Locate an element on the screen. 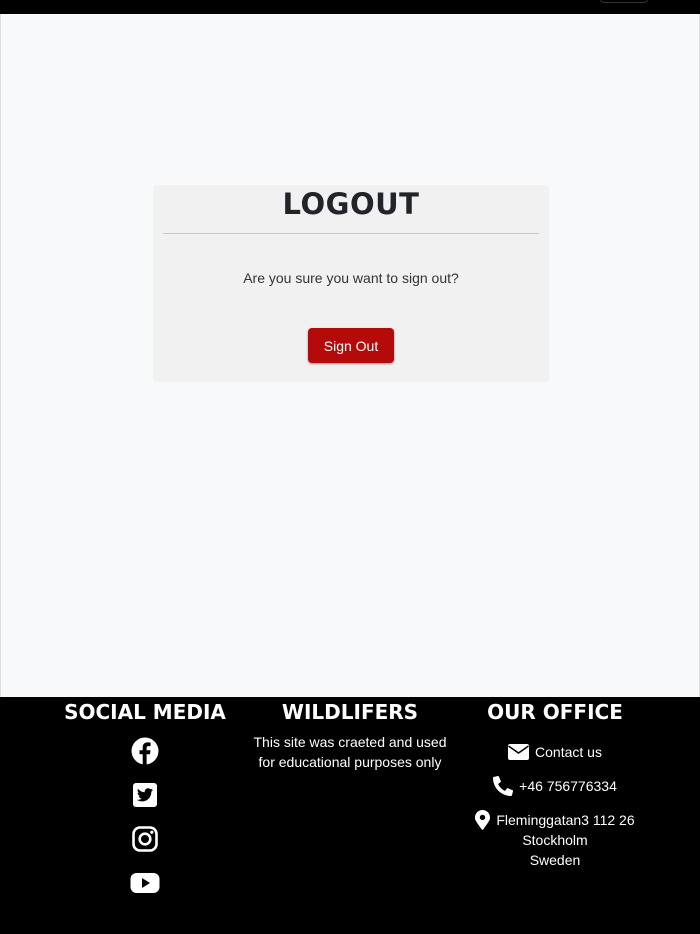  phone-icon is located at coordinates (503, 786).